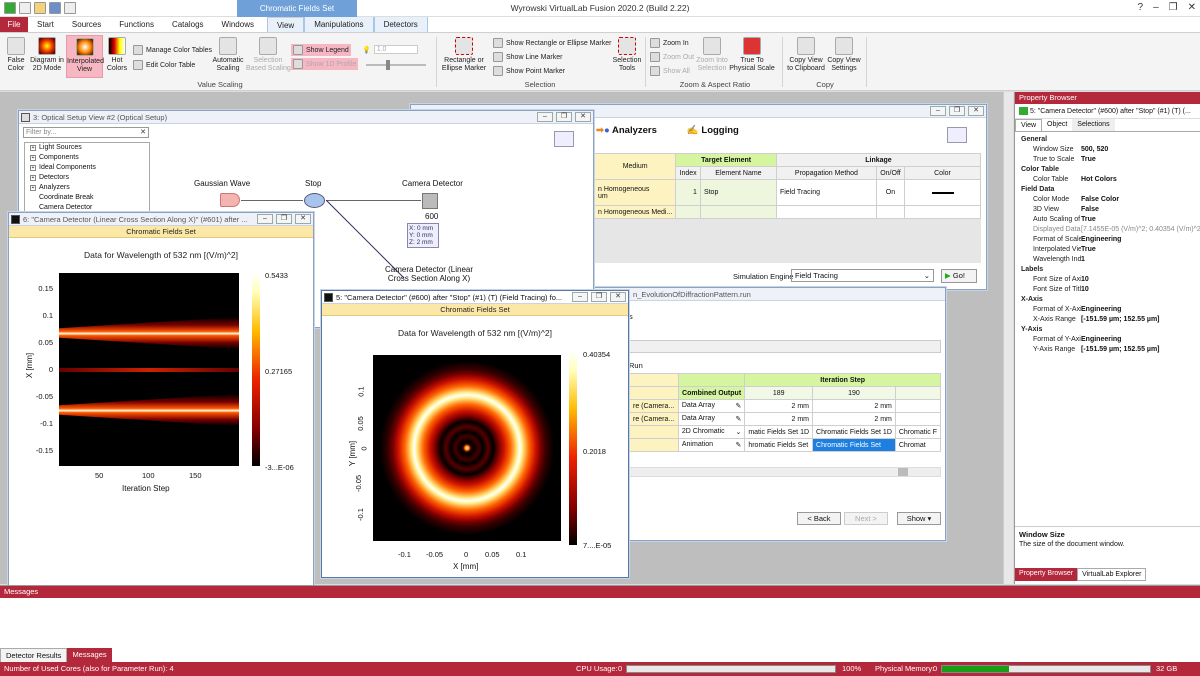  Describe the element at coordinates (1107, 160) in the screenshot. I see `property-row: True to Scale True` at that location.